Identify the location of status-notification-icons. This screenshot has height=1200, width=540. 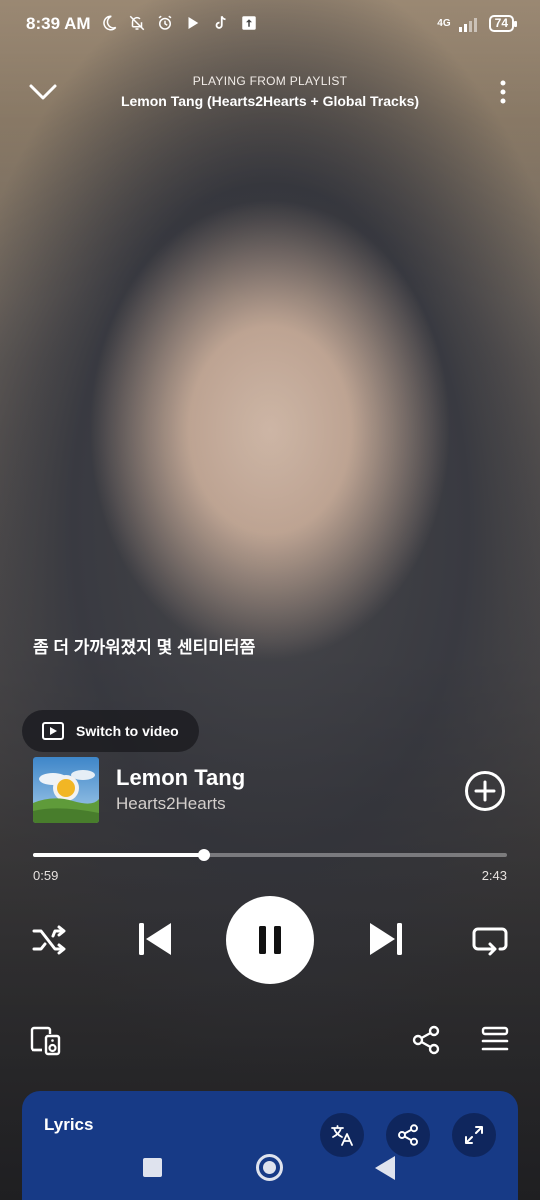
(179, 23).